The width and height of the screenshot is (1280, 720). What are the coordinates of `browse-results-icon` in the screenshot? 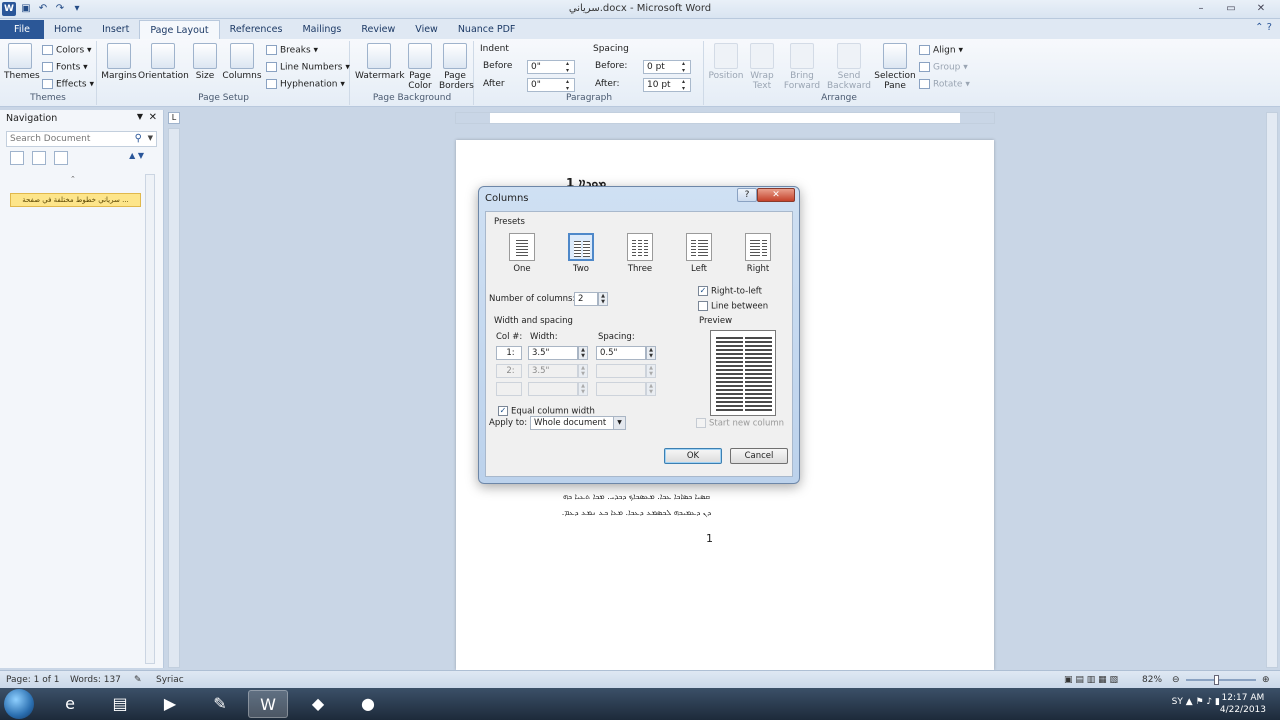 It's located at (60, 158).